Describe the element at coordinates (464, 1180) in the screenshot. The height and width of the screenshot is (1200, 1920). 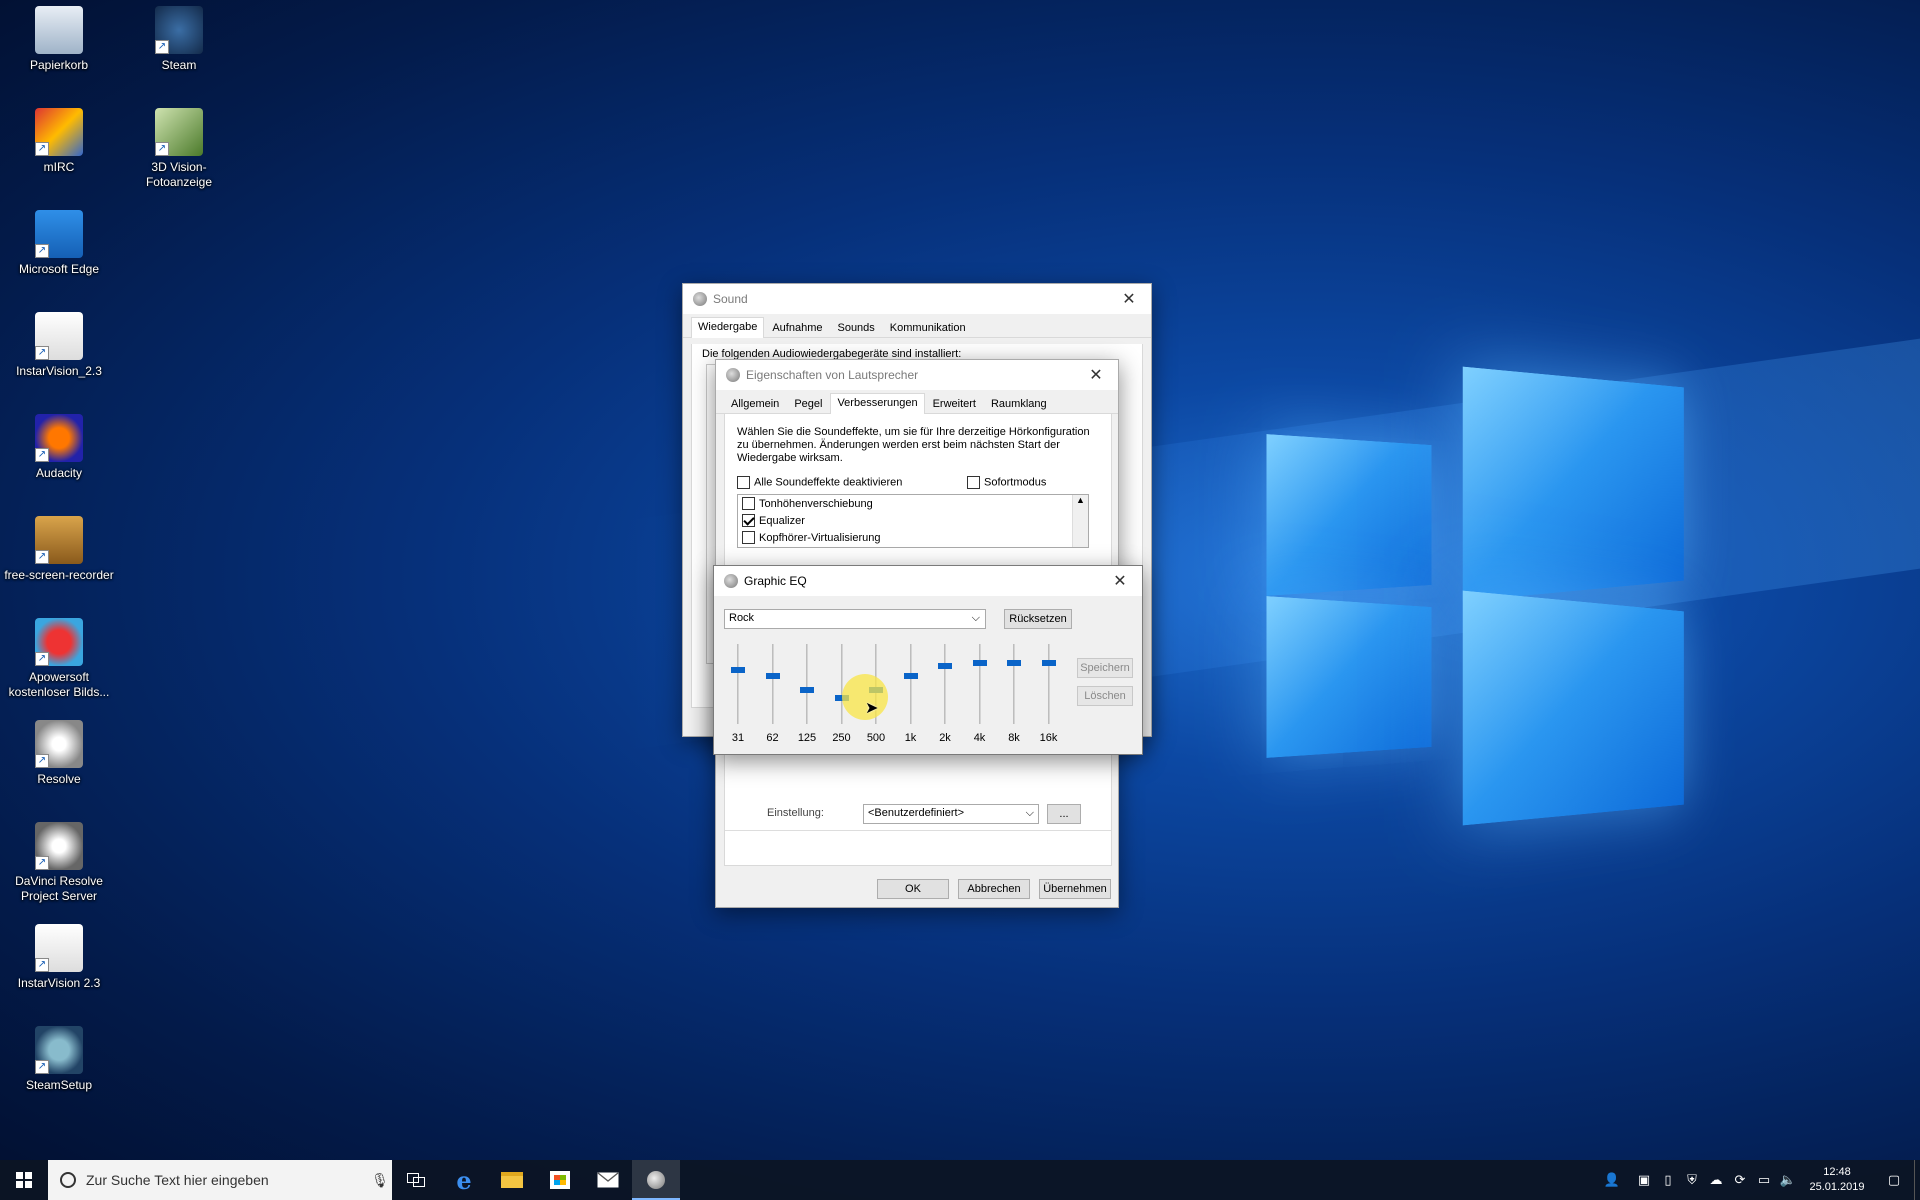
I see `taskbar-edge: e` at that location.